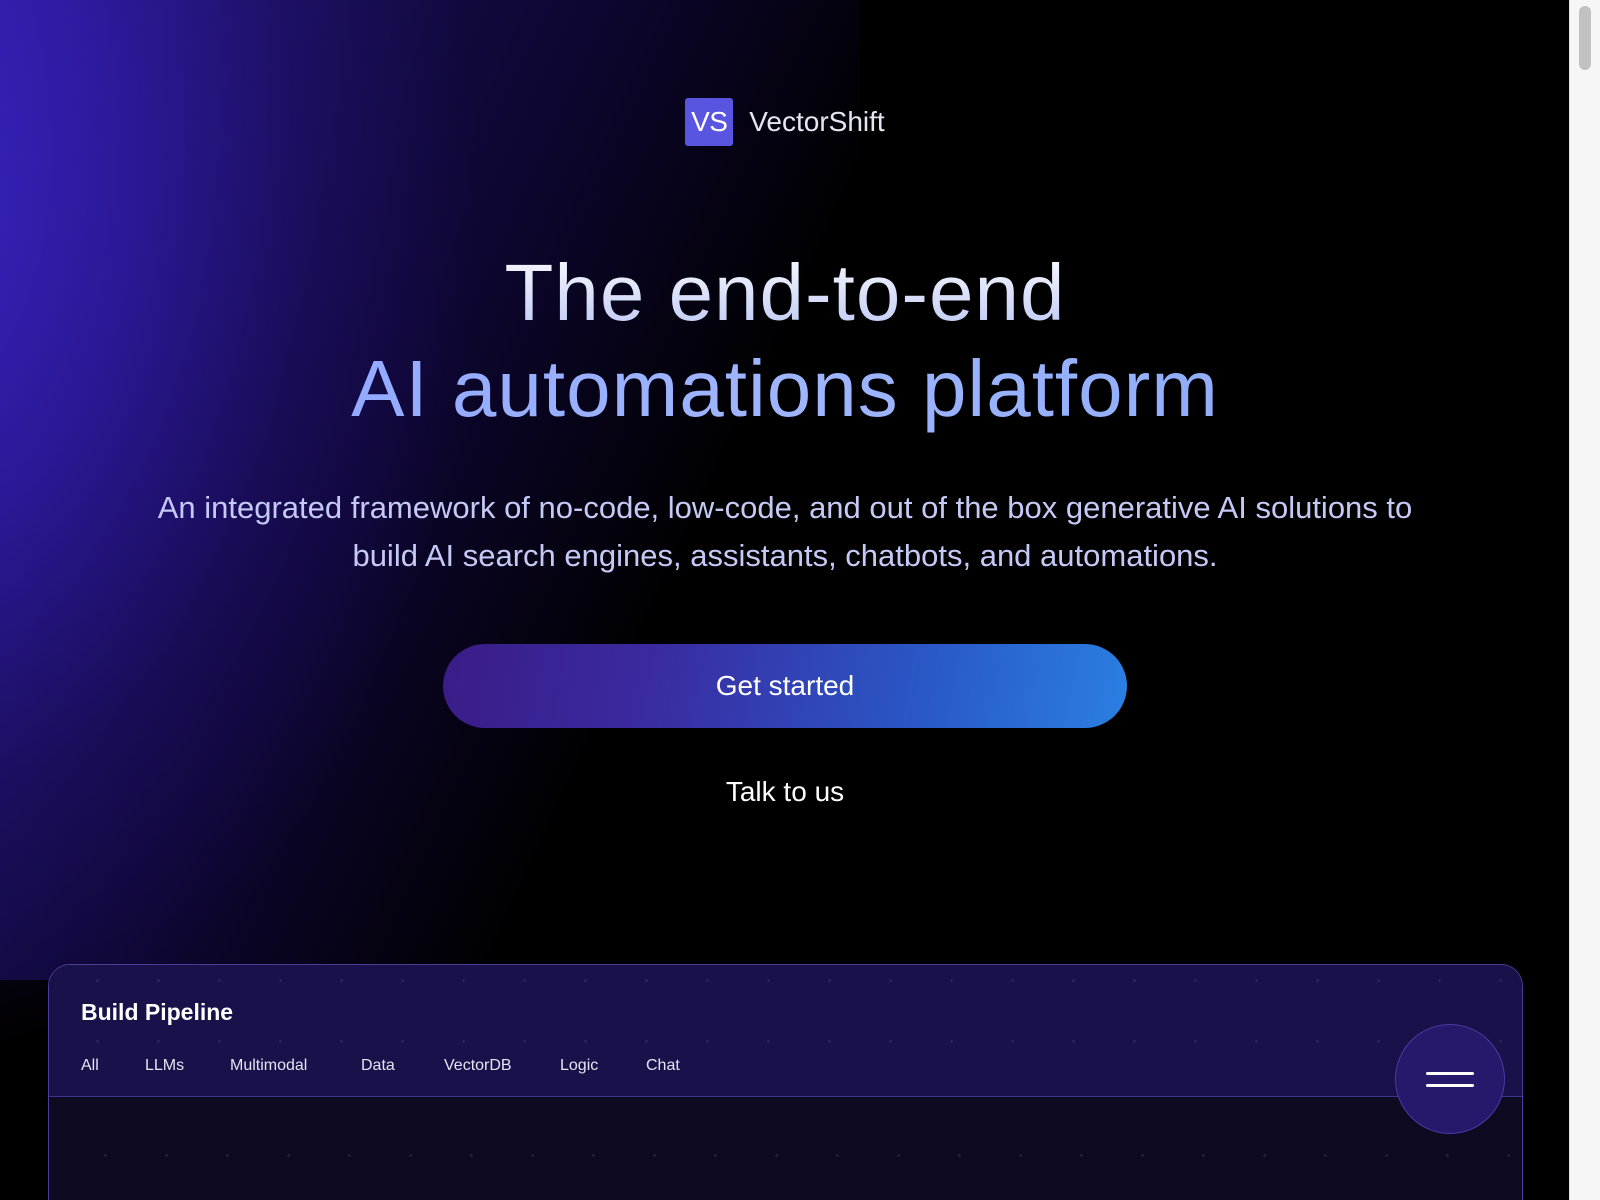  What do you see at coordinates (785, 792) in the screenshot?
I see `talk-to-us-link: Talk to us` at bounding box center [785, 792].